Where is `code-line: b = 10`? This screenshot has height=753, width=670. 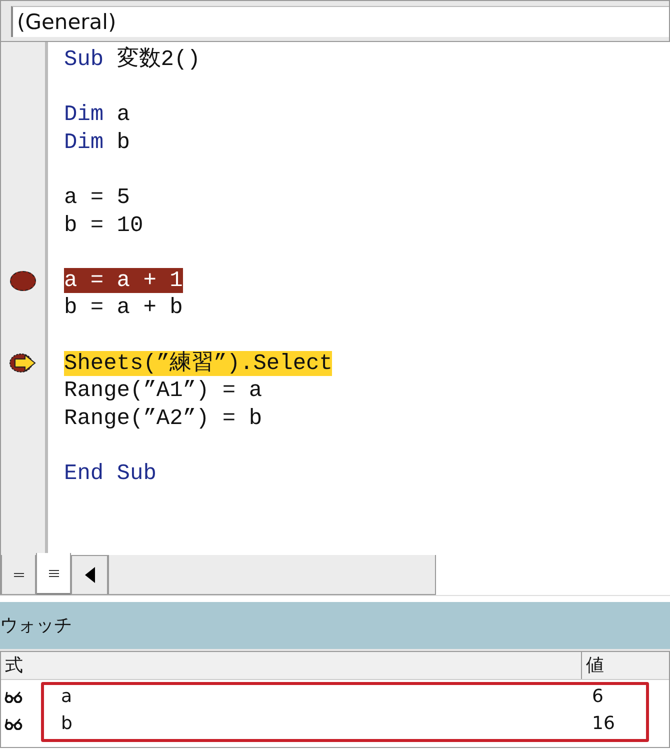 code-line: b = 10 is located at coordinates (104, 225).